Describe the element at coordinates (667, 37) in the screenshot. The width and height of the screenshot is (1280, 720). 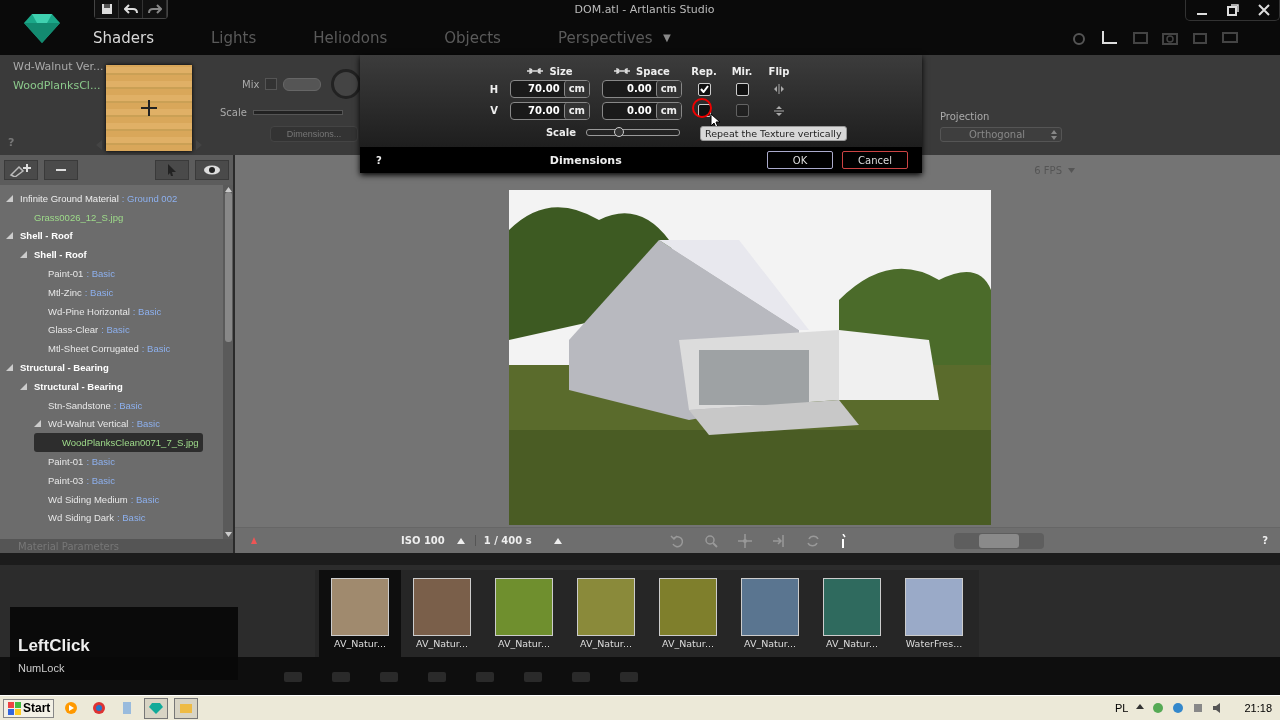
I see `tabs-menu-button: ▼` at that location.